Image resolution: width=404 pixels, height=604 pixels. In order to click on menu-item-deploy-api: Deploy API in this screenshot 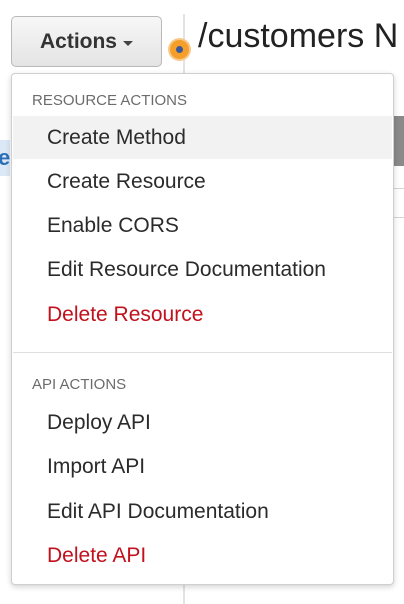, I will do `click(202, 422)`.